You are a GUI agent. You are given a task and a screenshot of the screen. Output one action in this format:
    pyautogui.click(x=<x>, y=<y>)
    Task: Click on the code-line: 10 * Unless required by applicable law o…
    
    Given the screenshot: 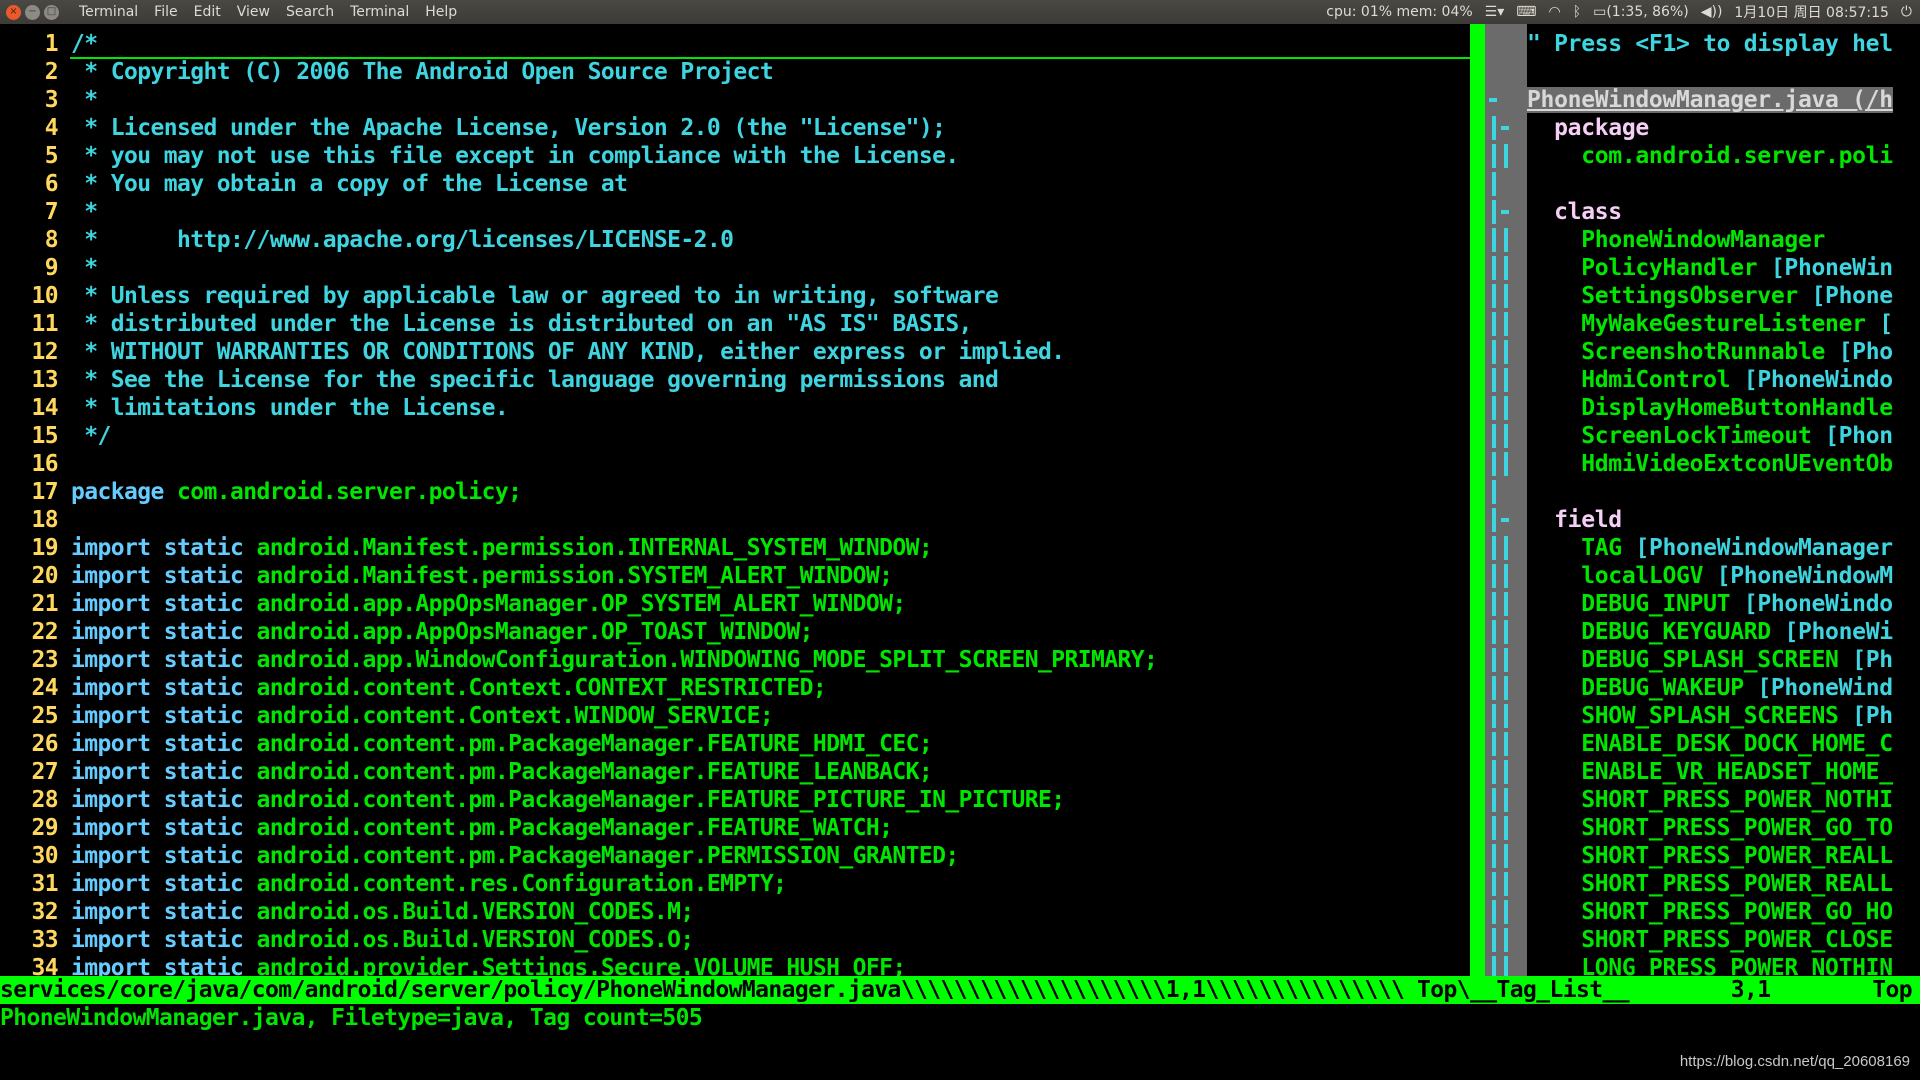 What is the action you would take?
    pyautogui.click(x=735, y=296)
    